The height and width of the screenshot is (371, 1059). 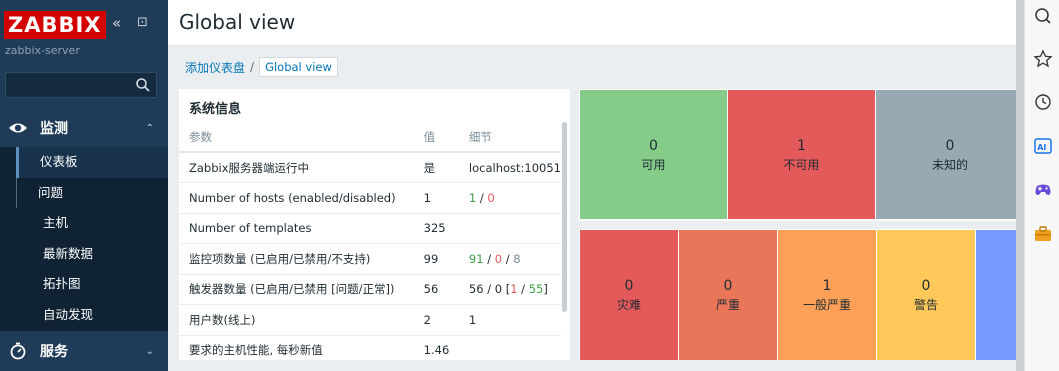 What do you see at coordinates (728, 295) in the screenshot?
I see `severity-high-tile: 0 严重` at bounding box center [728, 295].